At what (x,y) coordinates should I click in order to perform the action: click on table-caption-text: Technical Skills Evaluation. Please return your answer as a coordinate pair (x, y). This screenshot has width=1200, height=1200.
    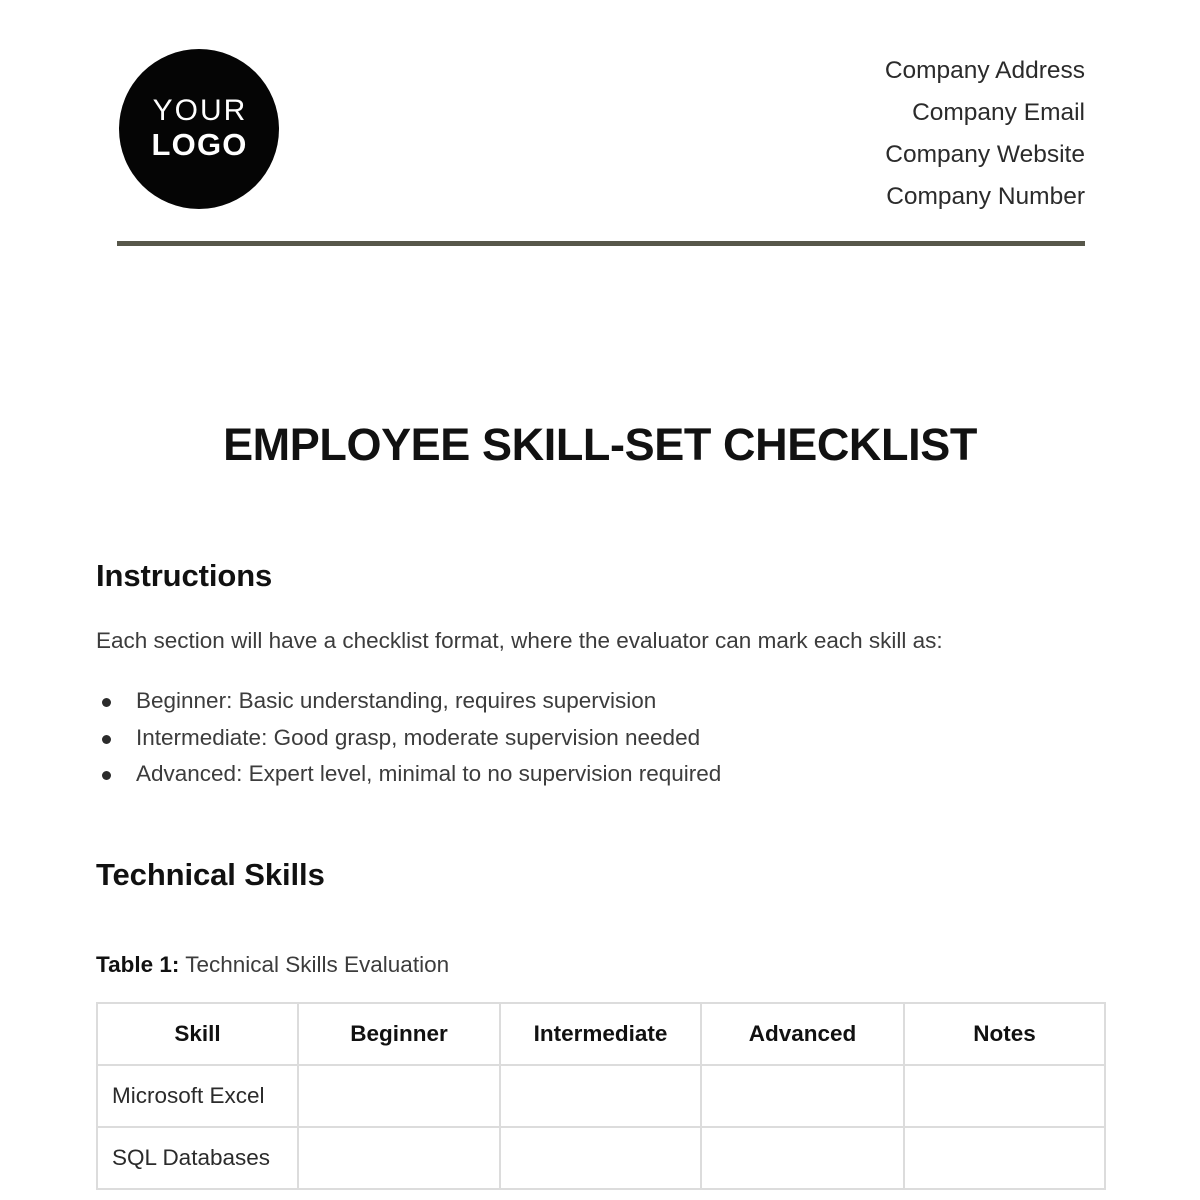
    Looking at the image, I should click on (317, 964).